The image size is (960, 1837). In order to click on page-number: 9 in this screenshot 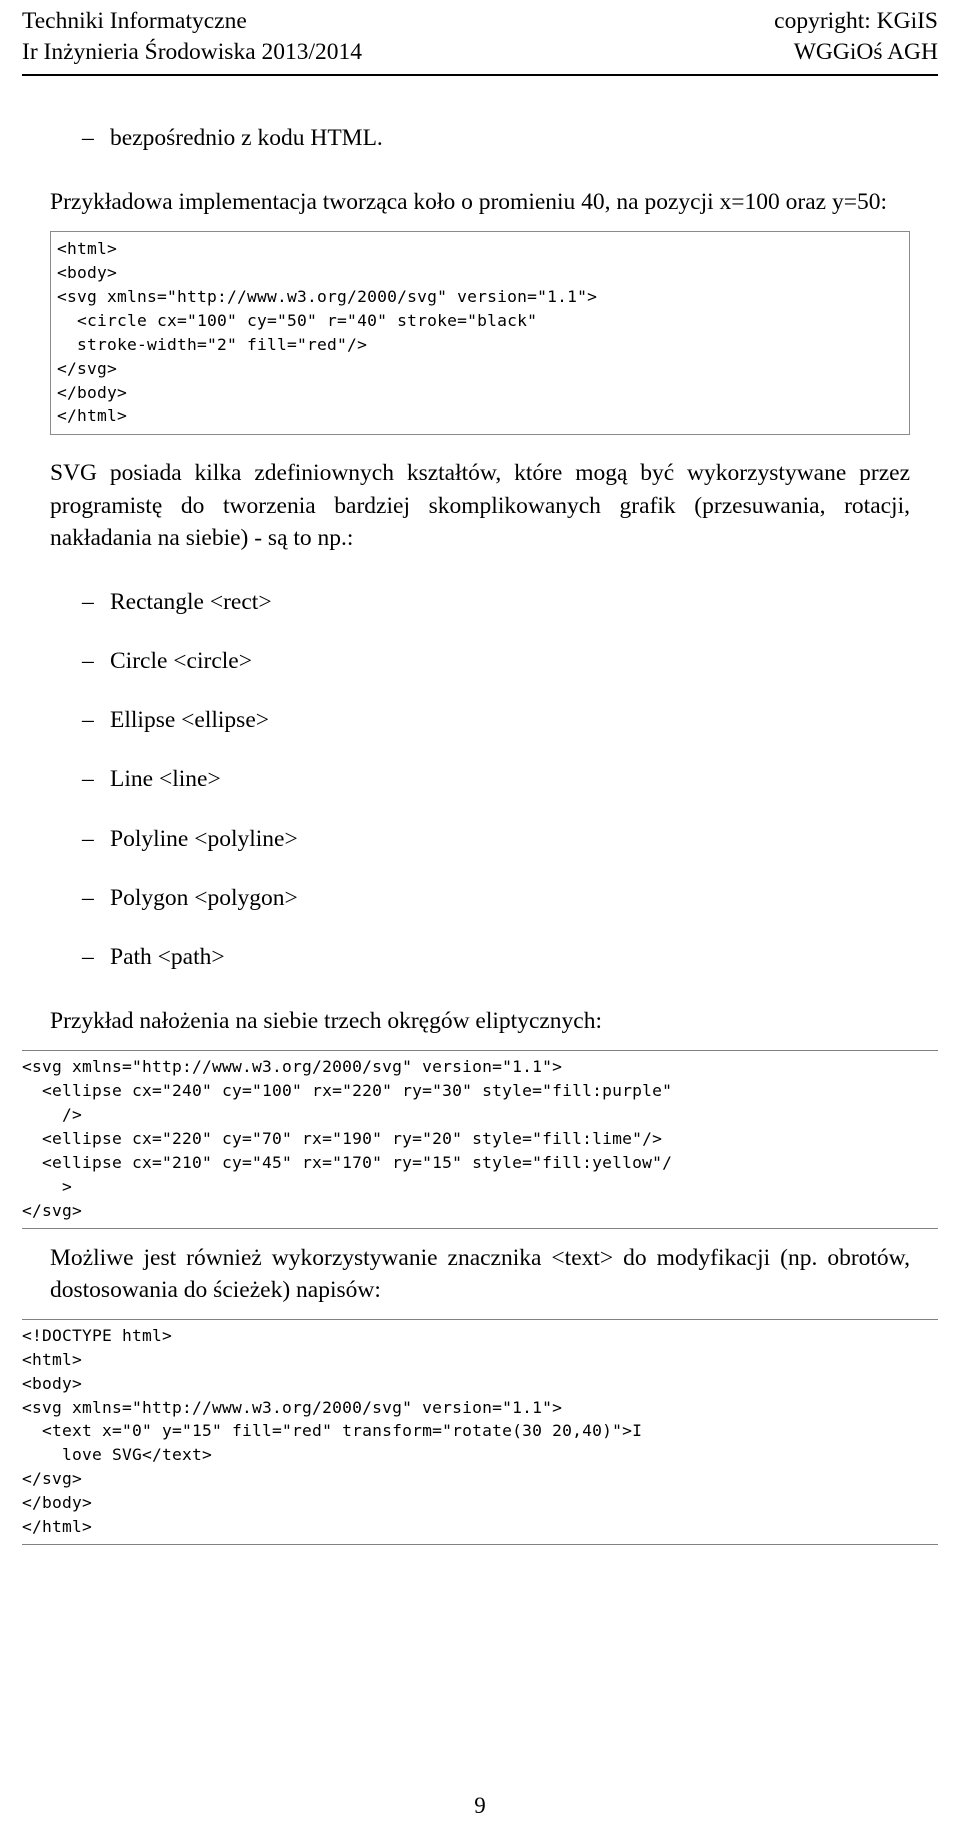, I will do `click(480, 1805)`.